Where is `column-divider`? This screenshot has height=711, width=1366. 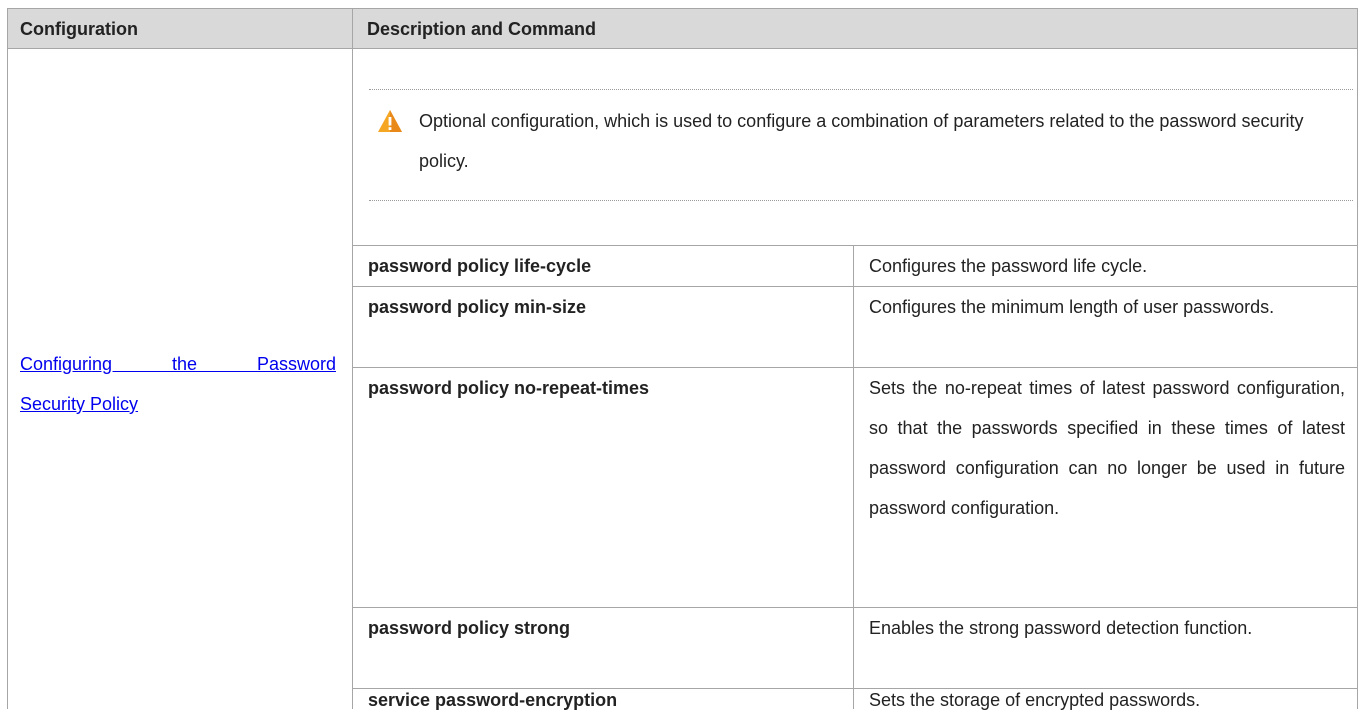
column-divider is located at coordinates (352, 379).